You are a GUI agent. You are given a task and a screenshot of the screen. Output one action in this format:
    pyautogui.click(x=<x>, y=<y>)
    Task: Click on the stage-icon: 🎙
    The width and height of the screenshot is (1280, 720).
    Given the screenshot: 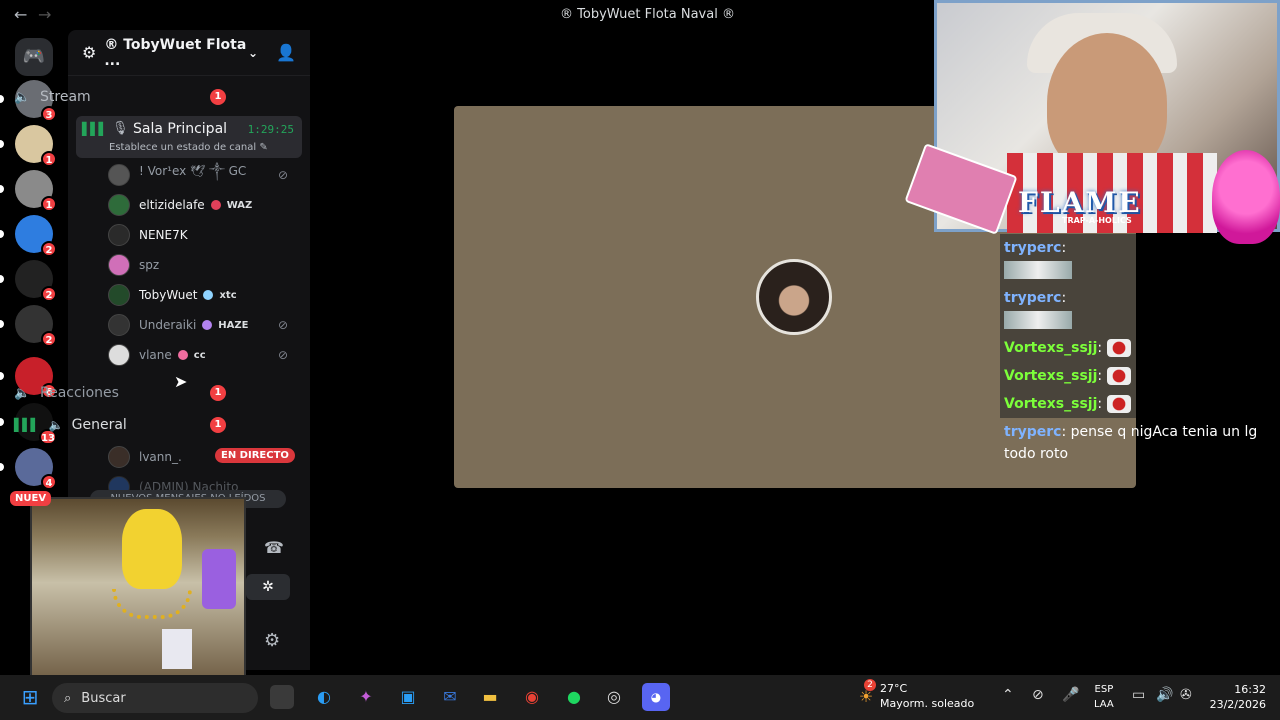 What is the action you would take?
    pyautogui.click(x=120, y=128)
    